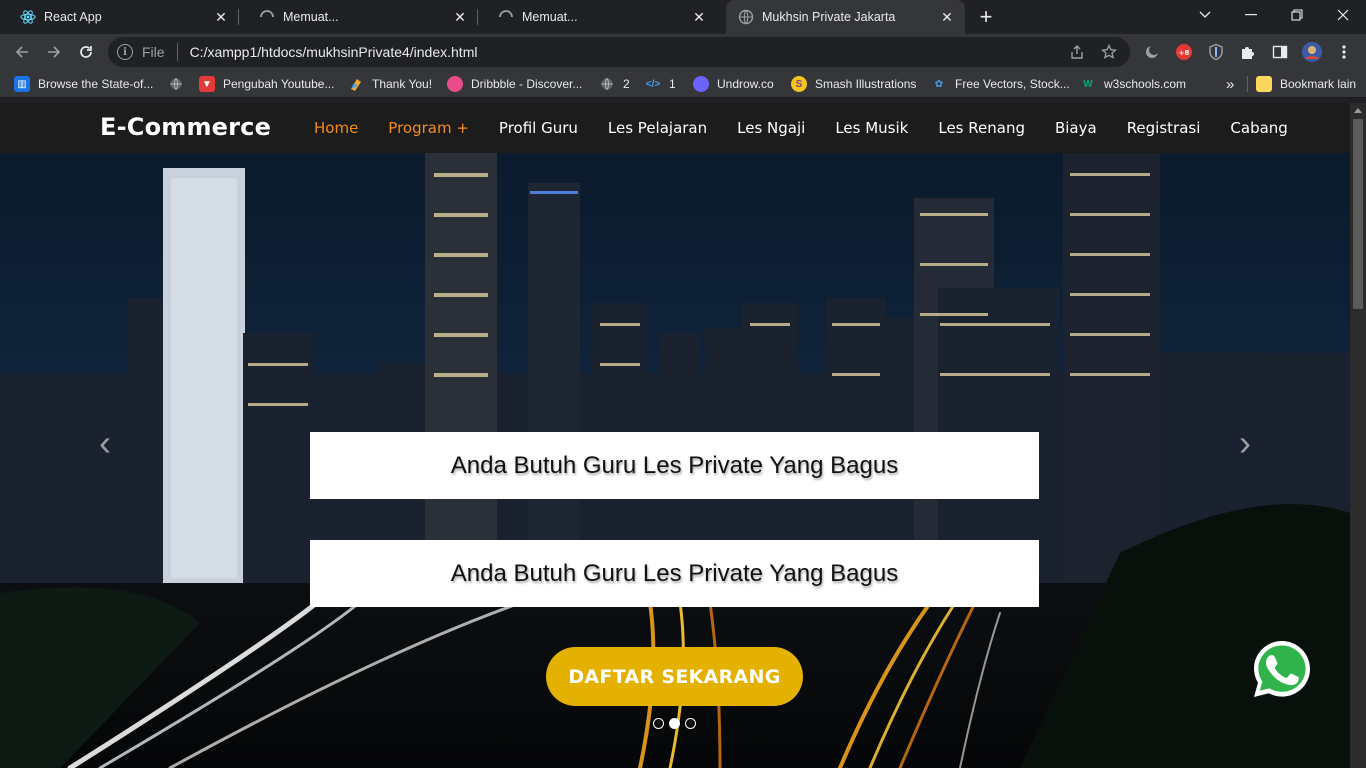  I want to click on extensions-button, so click(1248, 52).